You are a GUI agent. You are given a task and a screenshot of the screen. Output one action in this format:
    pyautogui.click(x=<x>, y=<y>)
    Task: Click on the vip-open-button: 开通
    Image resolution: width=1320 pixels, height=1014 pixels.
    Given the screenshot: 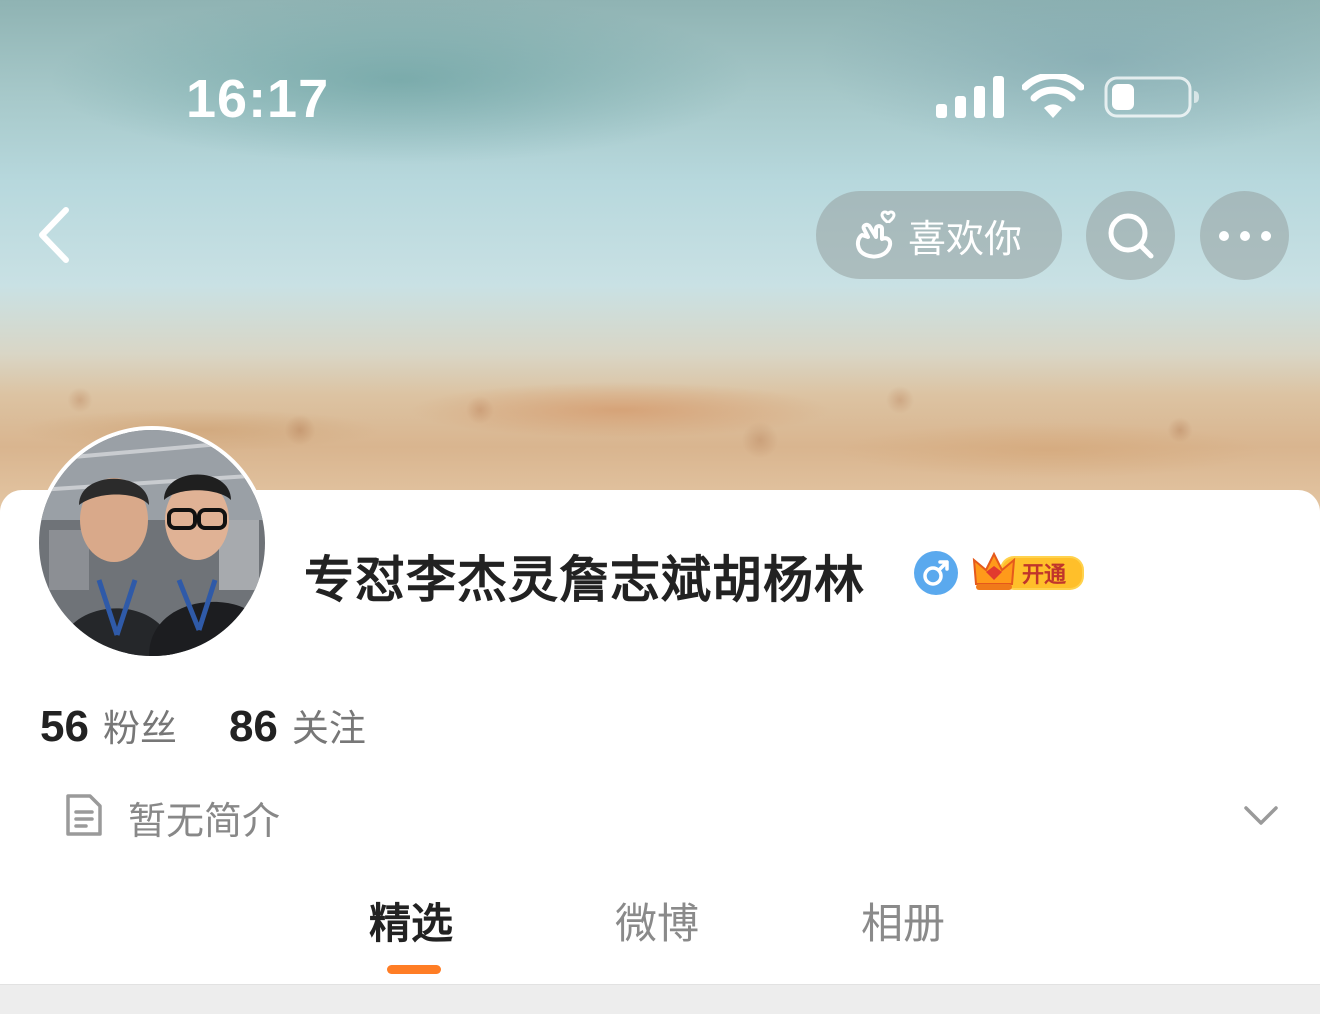 What is the action you would take?
    pyautogui.click(x=1029, y=572)
    